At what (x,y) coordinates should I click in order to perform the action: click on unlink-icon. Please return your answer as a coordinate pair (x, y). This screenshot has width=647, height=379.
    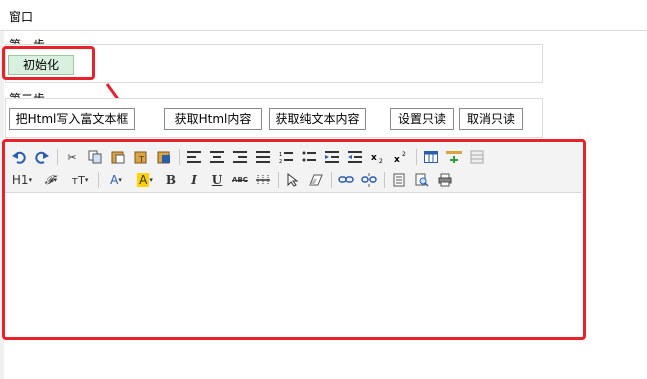
    Looking at the image, I should click on (369, 180).